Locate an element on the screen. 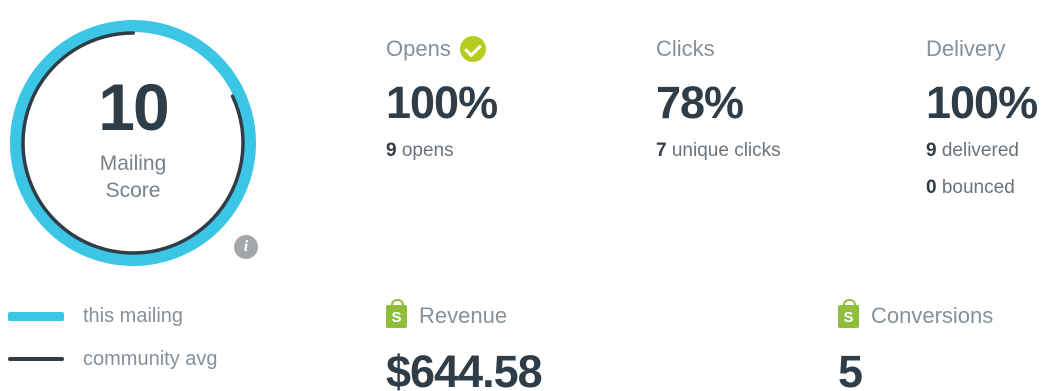 Image resolution: width=1053 pixels, height=391 pixels. score-label-line1: Mailing is located at coordinates (133, 163).